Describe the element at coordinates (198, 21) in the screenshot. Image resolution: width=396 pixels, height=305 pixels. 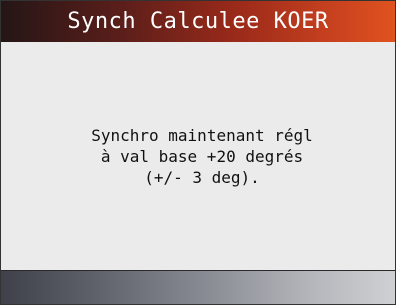
I see `screen-title: Synch Calculee KOER` at that location.